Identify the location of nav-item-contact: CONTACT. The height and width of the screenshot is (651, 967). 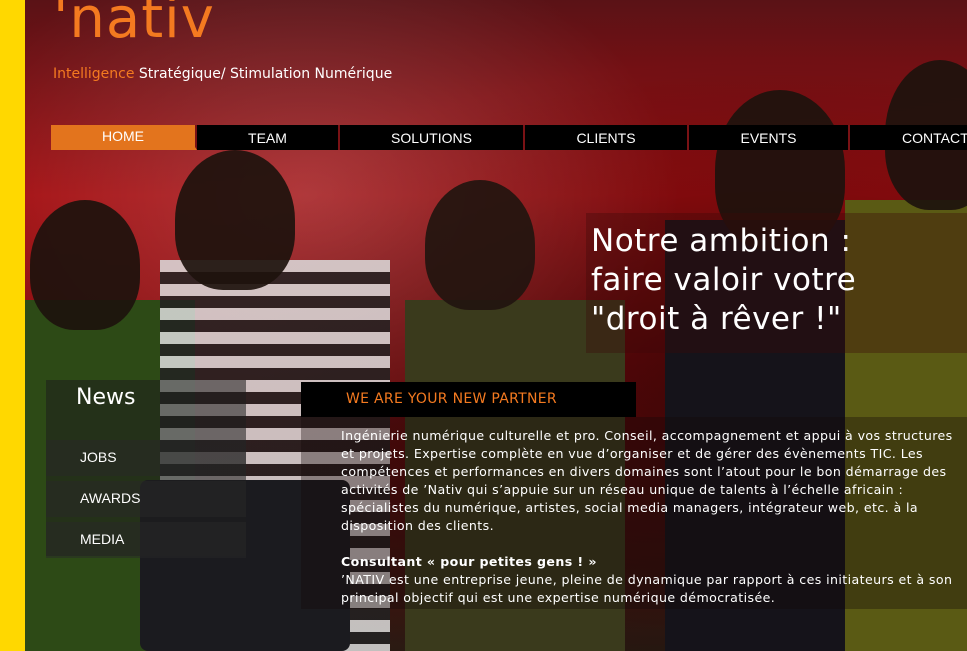
(908, 137).